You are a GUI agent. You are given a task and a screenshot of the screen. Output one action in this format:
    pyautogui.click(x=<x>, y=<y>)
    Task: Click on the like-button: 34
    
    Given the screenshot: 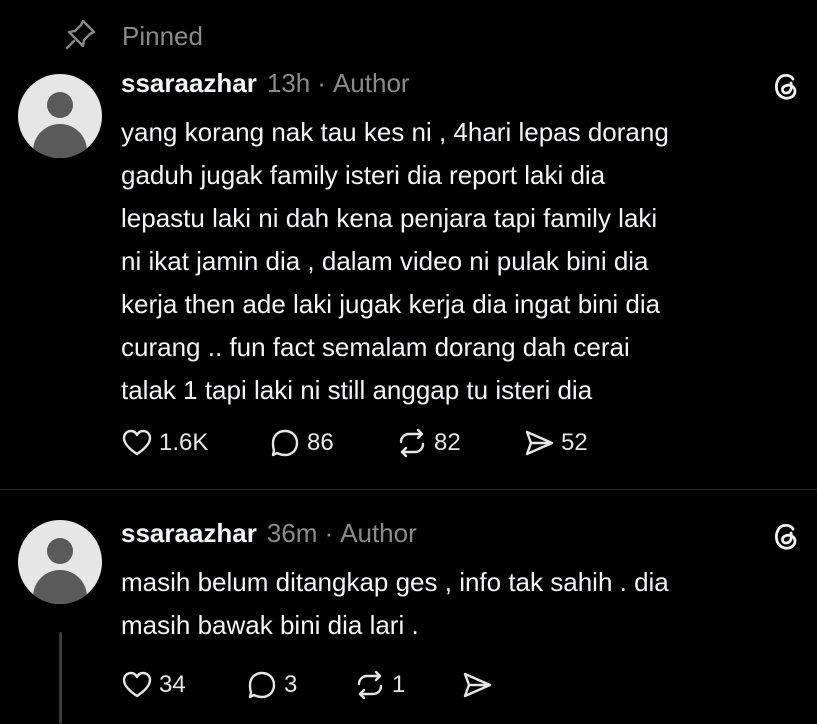 What is the action you would take?
    pyautogui.click(x=153, y=685)
    